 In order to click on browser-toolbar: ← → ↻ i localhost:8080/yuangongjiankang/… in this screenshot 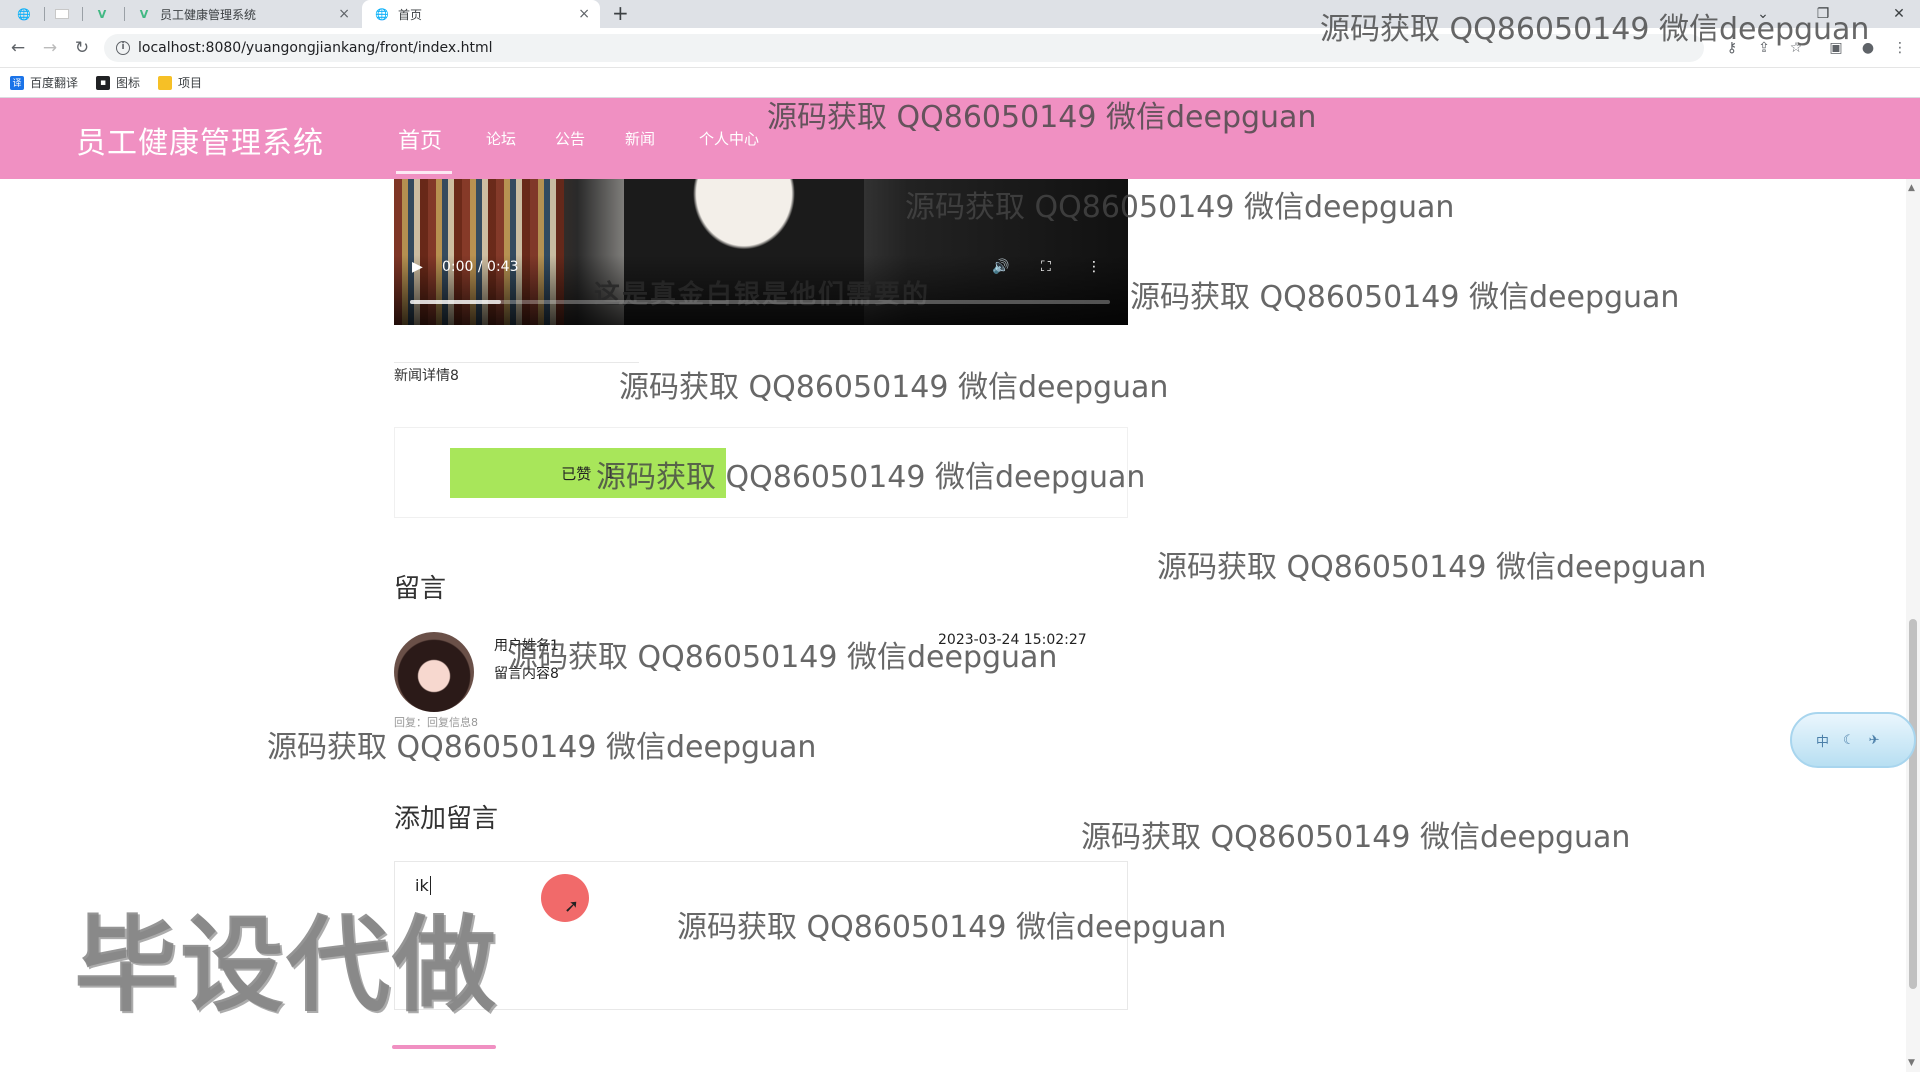, I will do `click(960, 48)`.